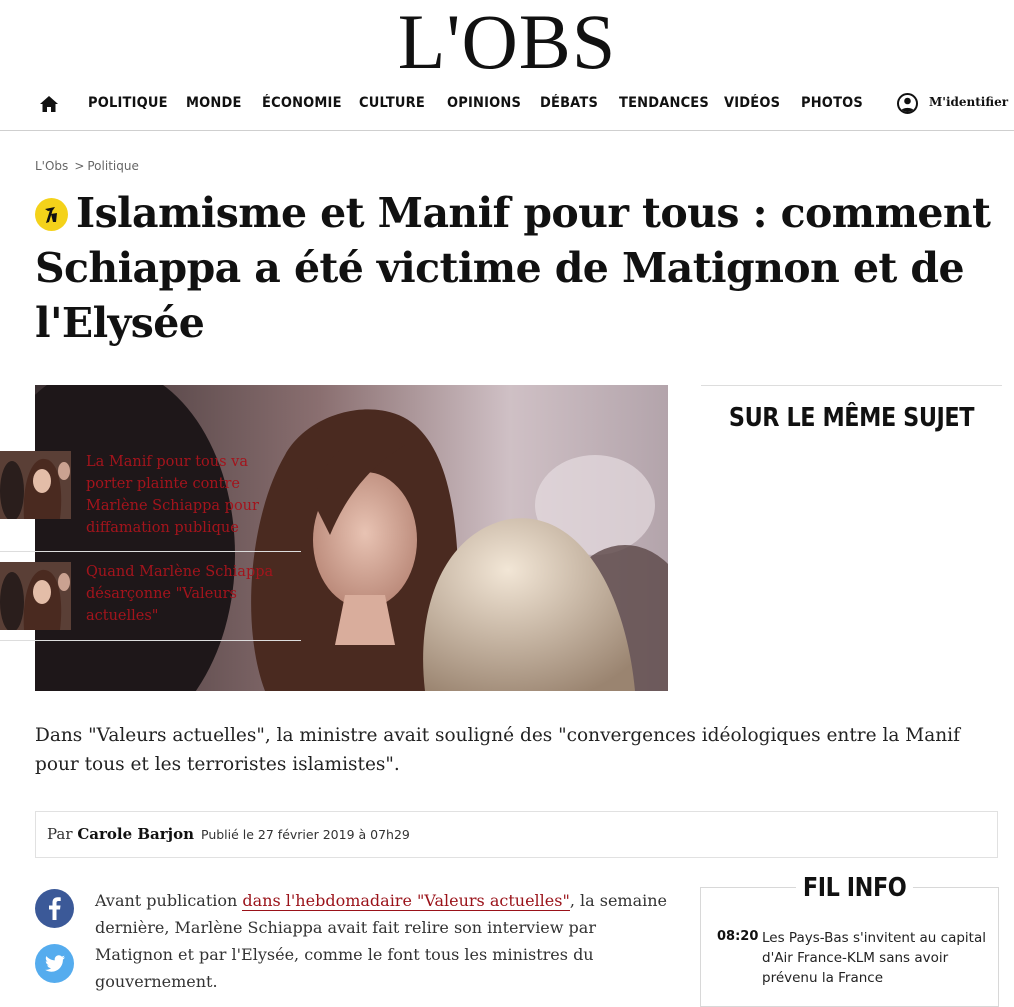 The width and height of the screenshot is (1014, 1007). I want to click on facebook-share-button, so click(54, 908).